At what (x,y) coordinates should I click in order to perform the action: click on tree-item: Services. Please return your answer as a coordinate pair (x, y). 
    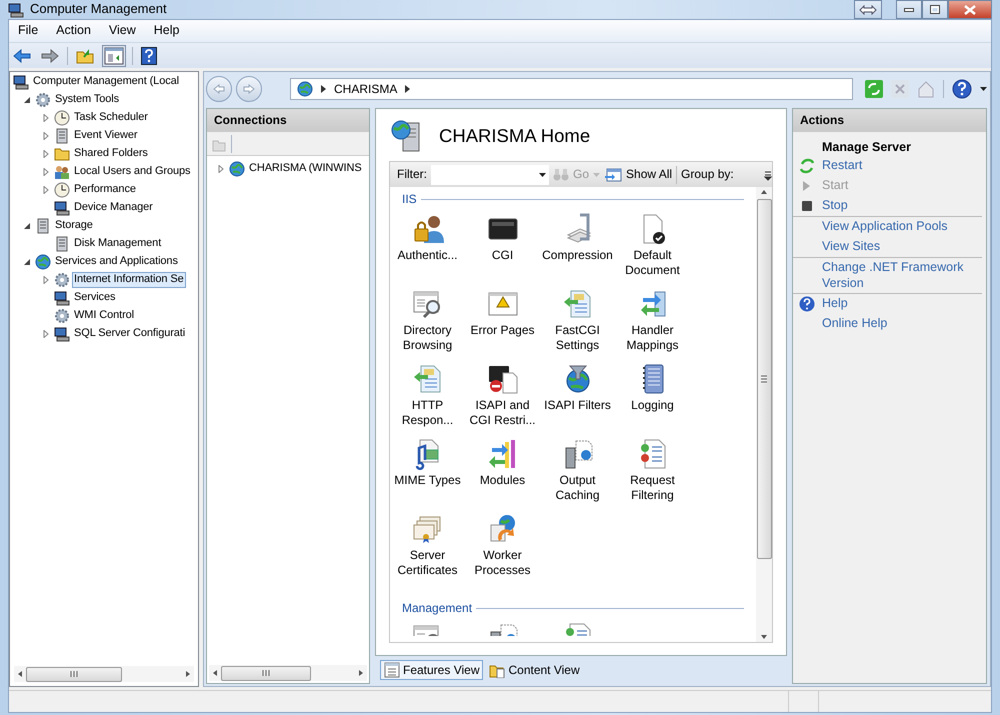
    Looking at the image, I should click on (95, 298).